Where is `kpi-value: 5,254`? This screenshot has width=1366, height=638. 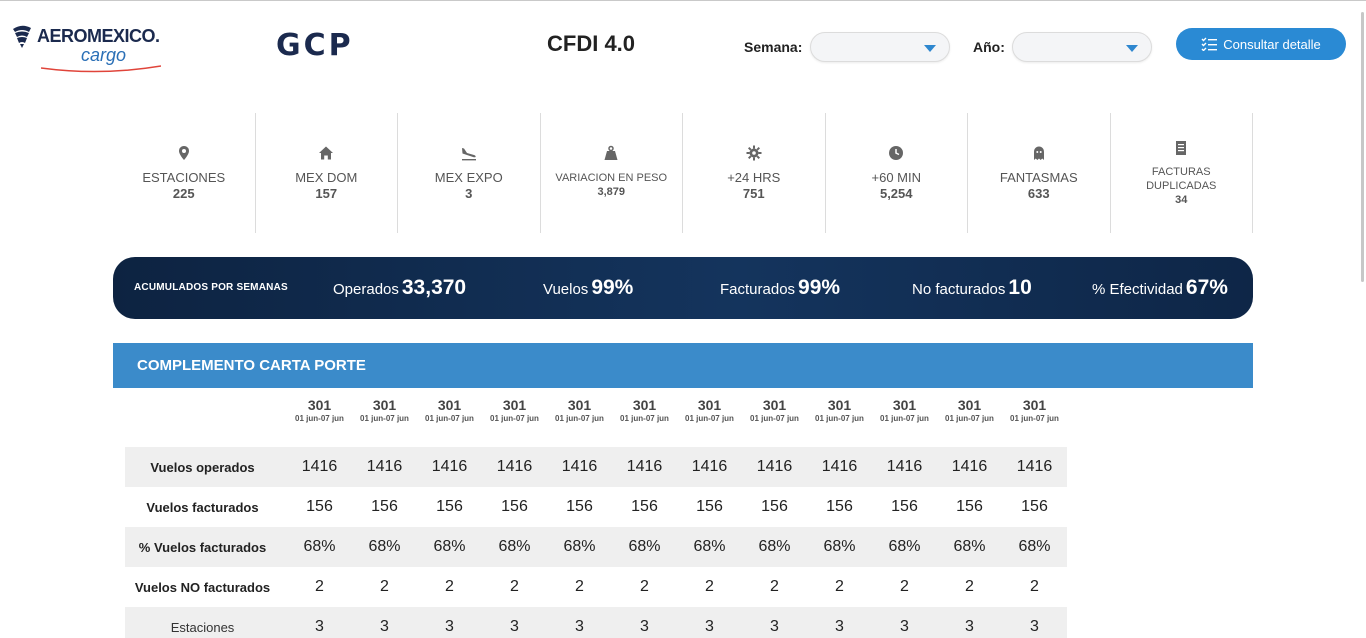
kpi-value: 5,254 is located at coordinates (896, 193).